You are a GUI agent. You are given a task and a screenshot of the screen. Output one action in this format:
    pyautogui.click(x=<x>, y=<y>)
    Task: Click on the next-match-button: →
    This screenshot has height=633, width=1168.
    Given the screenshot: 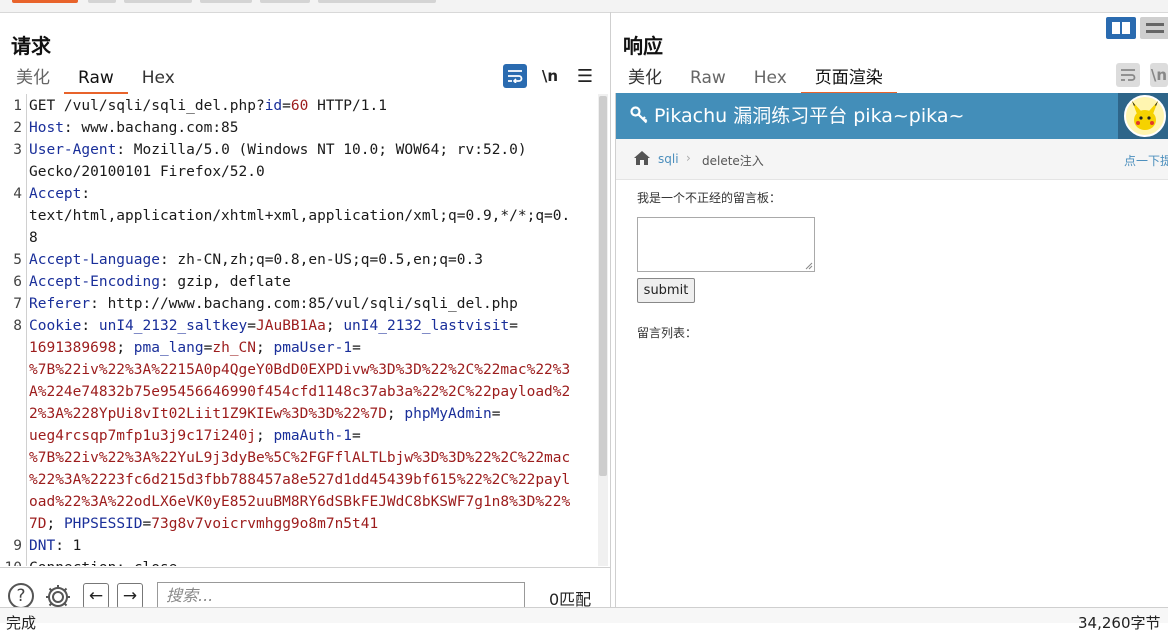 What is the action you would take?
    pyautogui.click(x=130, y=596)
    